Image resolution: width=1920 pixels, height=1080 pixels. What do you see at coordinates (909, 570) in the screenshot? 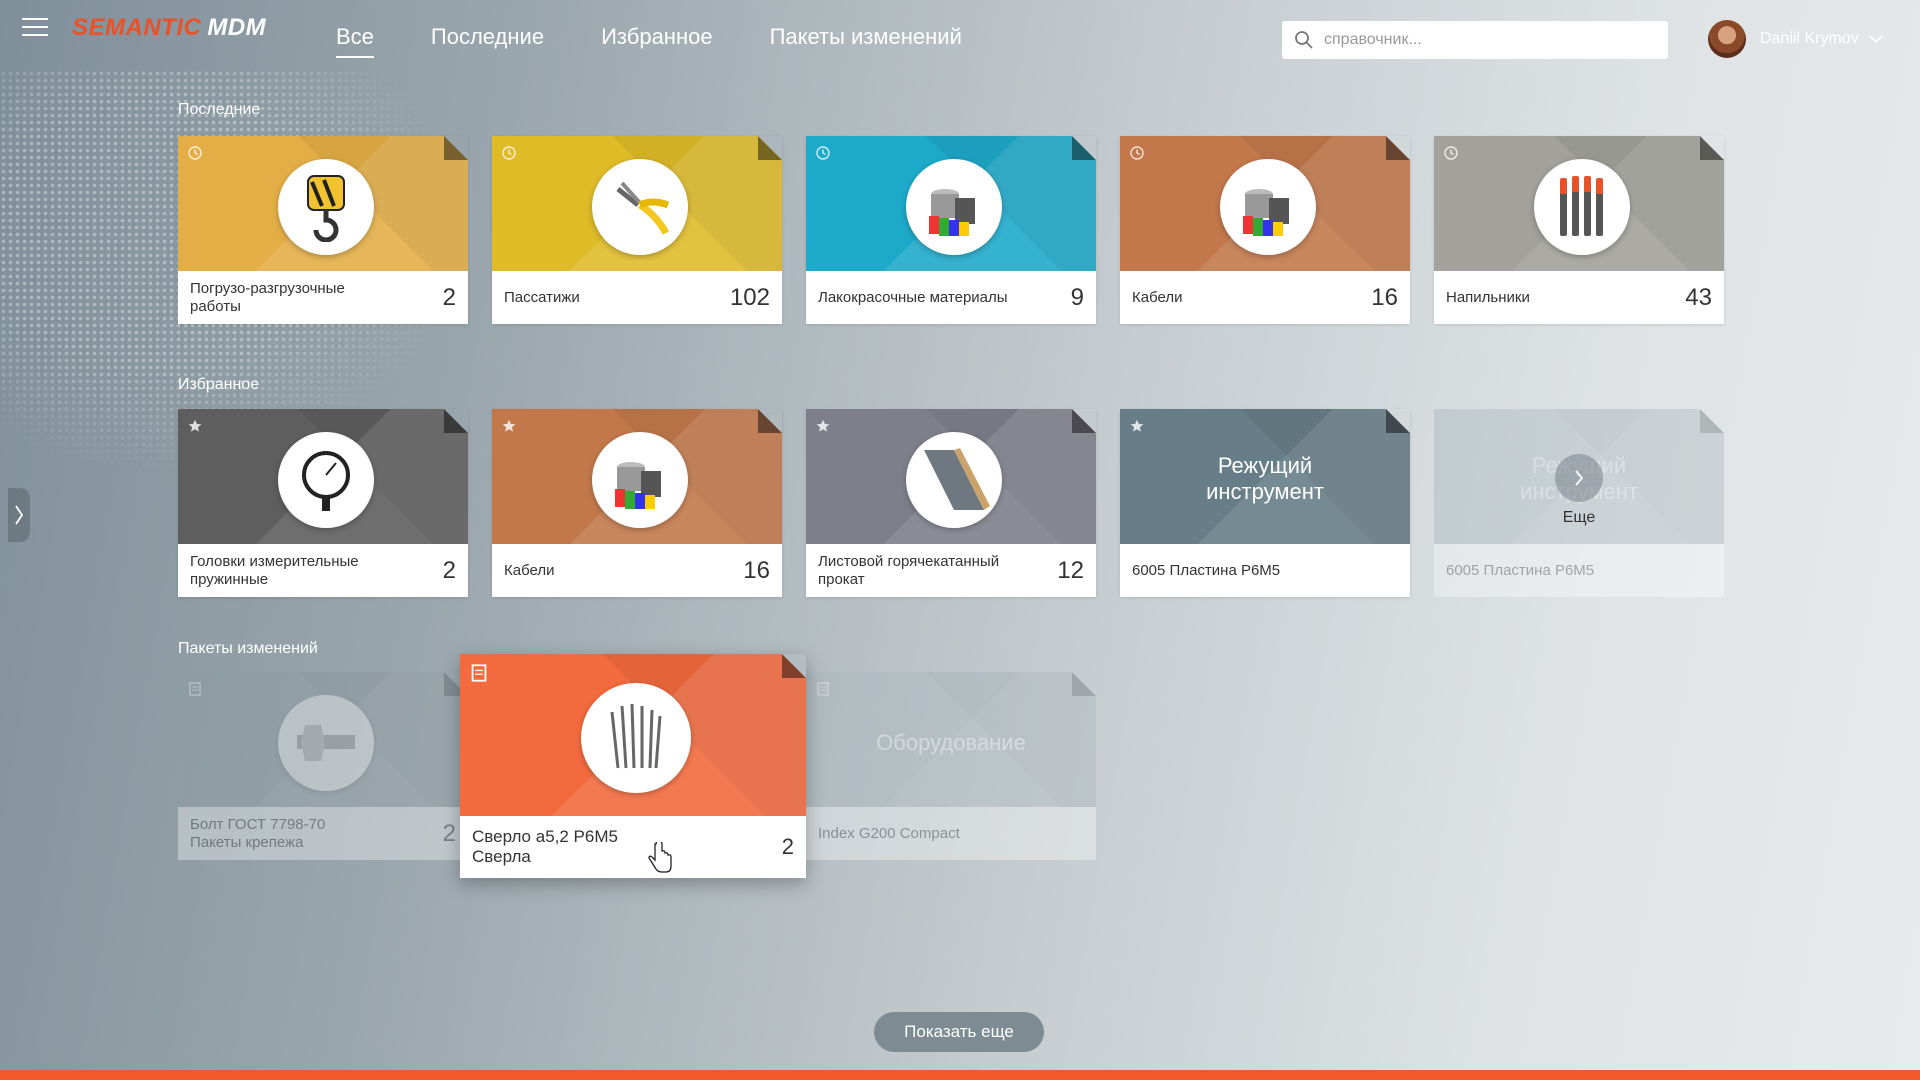
I see `card-name: Листовой горячекатанный прокат` at bounding box center [909, 570].